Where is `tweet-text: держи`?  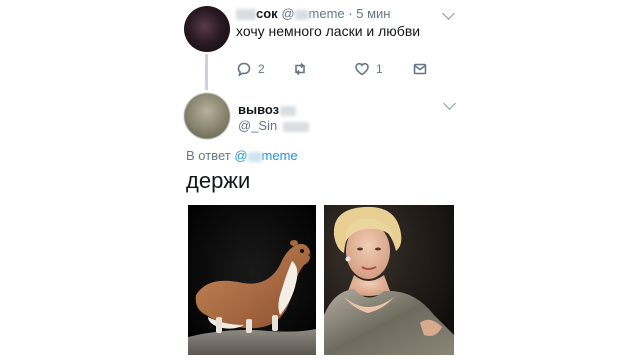
tweet-text: держи is located at coordinates (218, 180).